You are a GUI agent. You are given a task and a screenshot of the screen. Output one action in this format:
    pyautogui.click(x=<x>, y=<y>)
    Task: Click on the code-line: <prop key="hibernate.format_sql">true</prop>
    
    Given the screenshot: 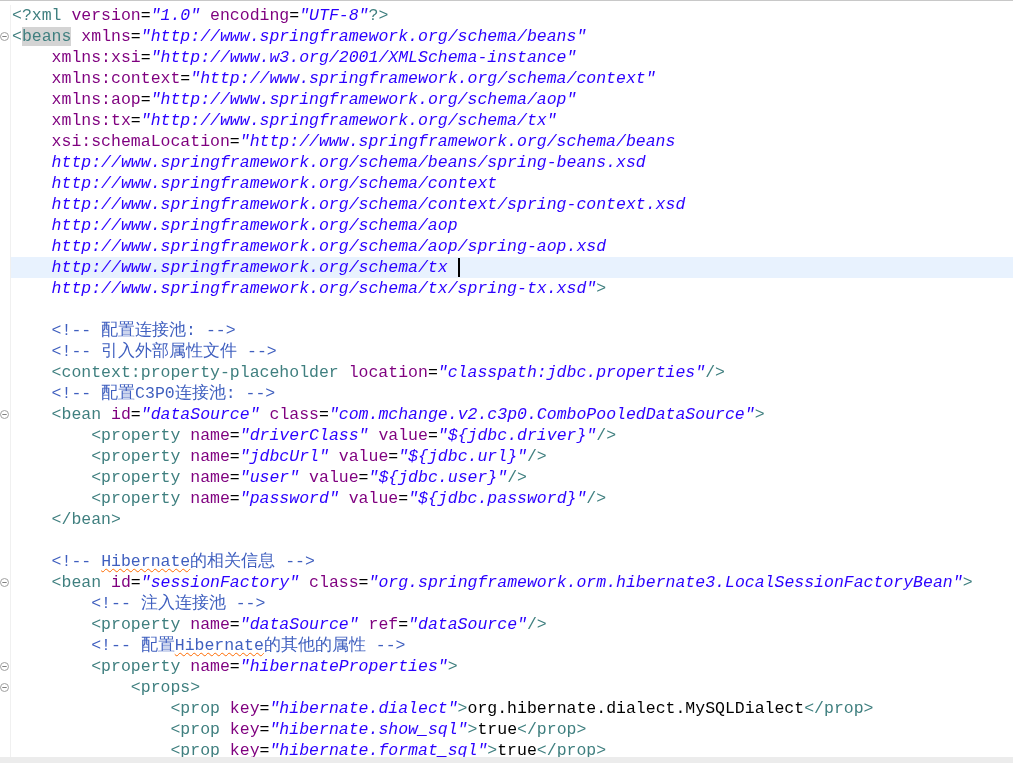 What is the action you would take?
    pyautogui.click(x=388, y=750)
    